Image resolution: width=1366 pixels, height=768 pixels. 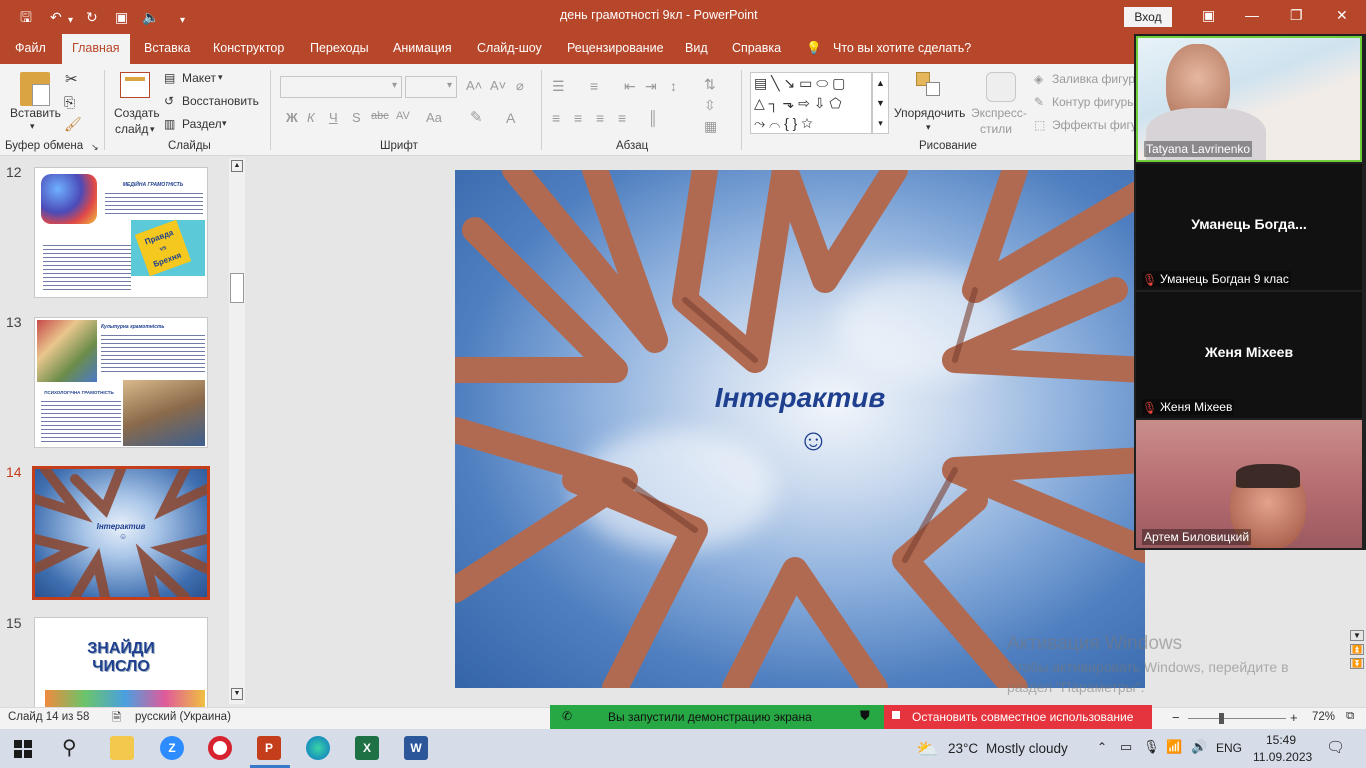 What do you see at coordinates (1018, 717) in the screenshot?
I see `stop-sharing-button: Остановить совместное использование` at bounding box center [1018, 717].